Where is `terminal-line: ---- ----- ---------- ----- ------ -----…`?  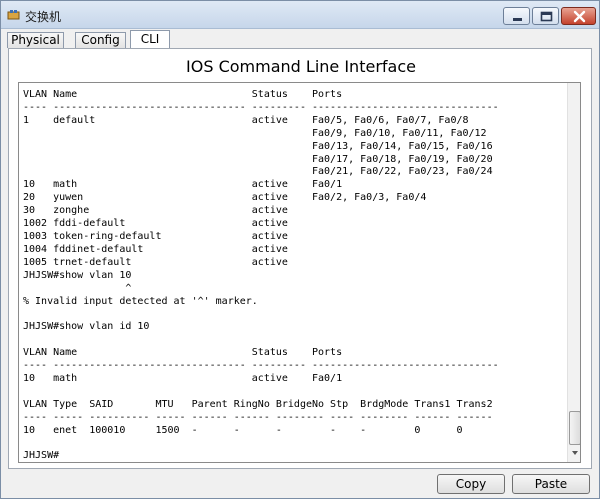
terminal-line: ---- ----- ---------- ----- ------ -----… is located at coordinates (258, 417).